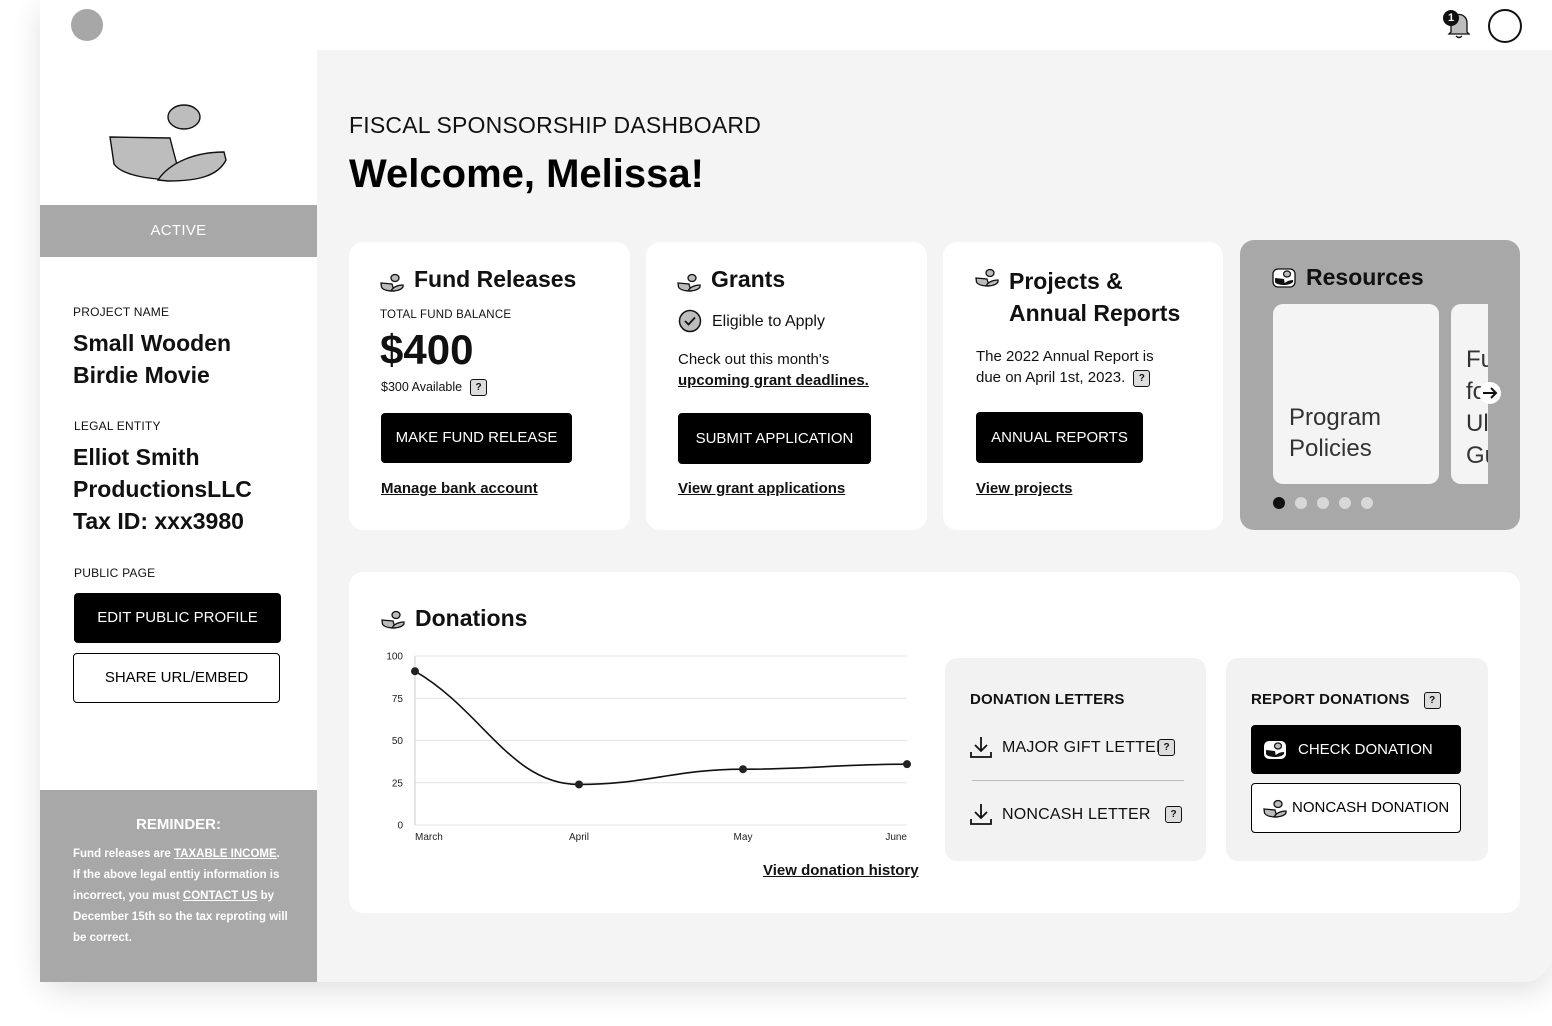  I want to click on reminder-title: REMINDER:, so click(178, 824).